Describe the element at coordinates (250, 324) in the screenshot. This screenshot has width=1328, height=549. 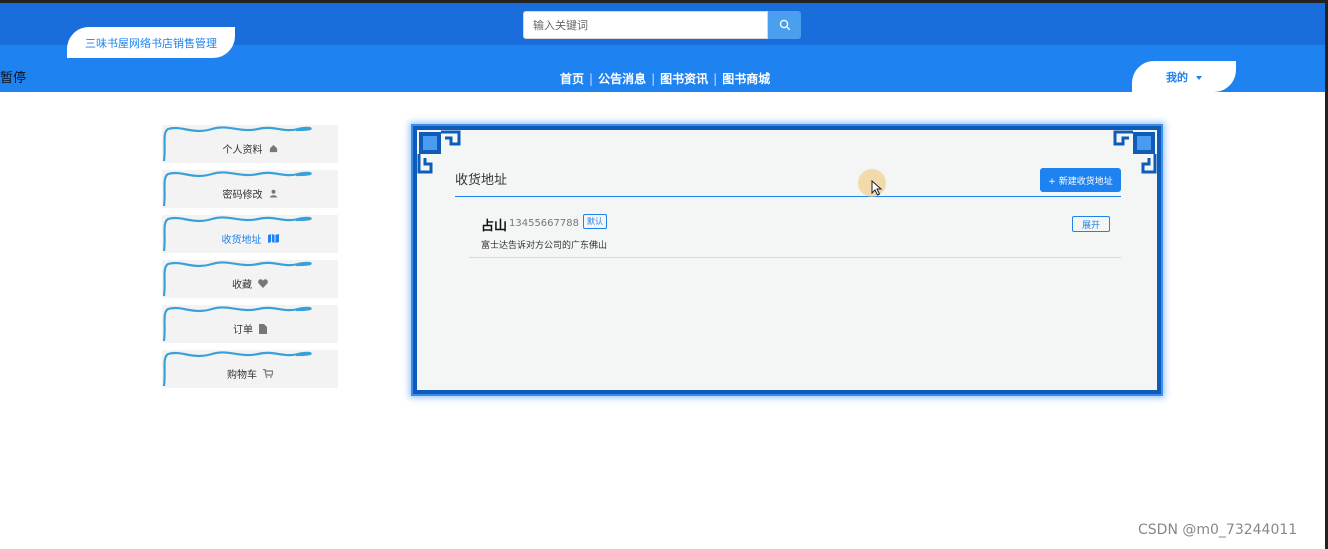
I see `sidebar-item-orders: 订单` at that location.